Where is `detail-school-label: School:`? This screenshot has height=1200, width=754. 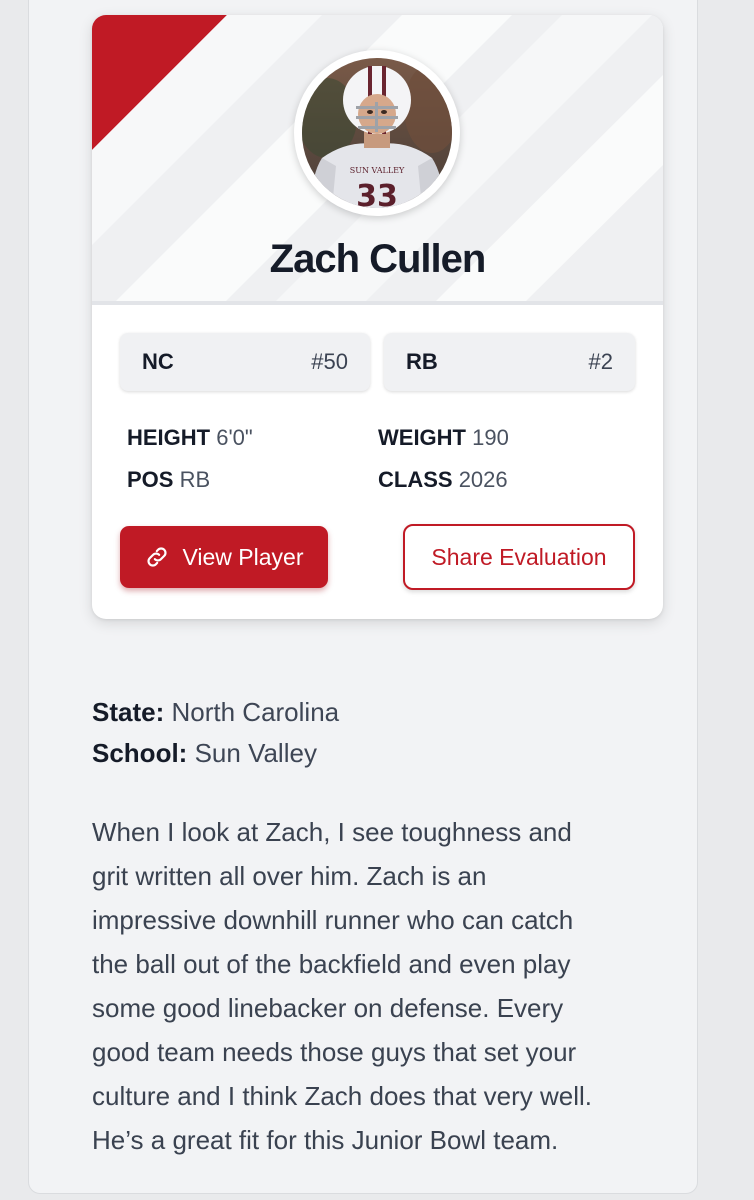 detail-school-label: School: is located at coordinates (140, 753).